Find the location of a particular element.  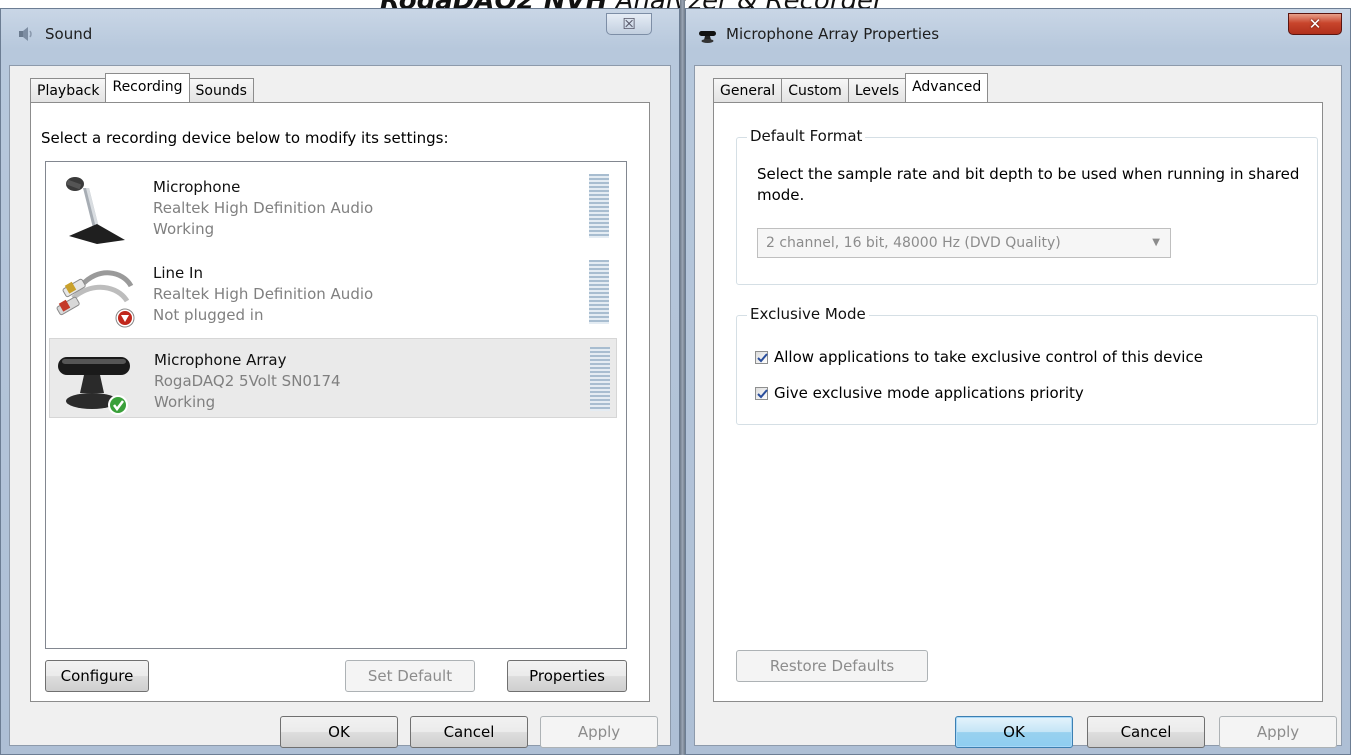

device-name: Microphone Array is located at coordinates (220, 360).